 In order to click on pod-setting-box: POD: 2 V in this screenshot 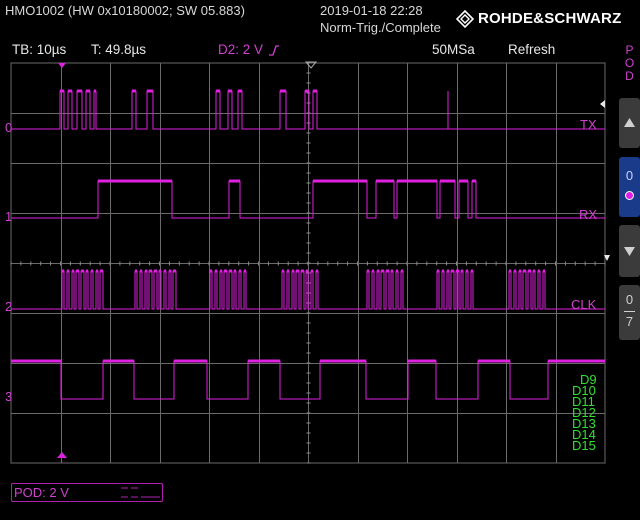, I will do `click(87, 492)`.